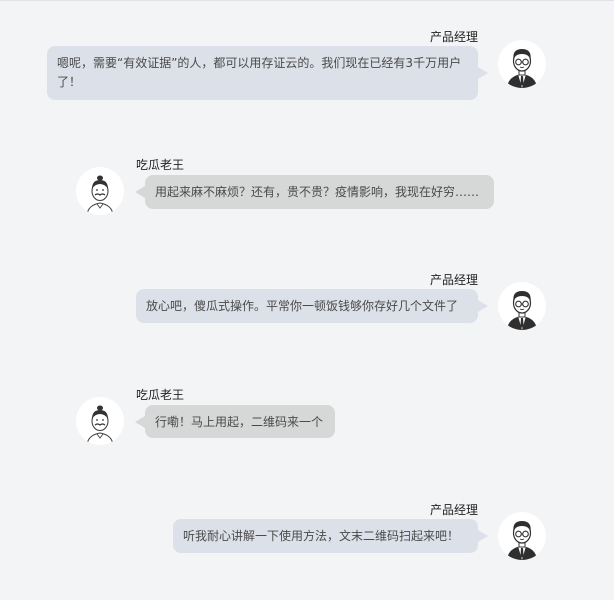  What do you see at coordinates (307, 0) in the screenshot?
I see `top-divider` at bounding box center [307, 0].